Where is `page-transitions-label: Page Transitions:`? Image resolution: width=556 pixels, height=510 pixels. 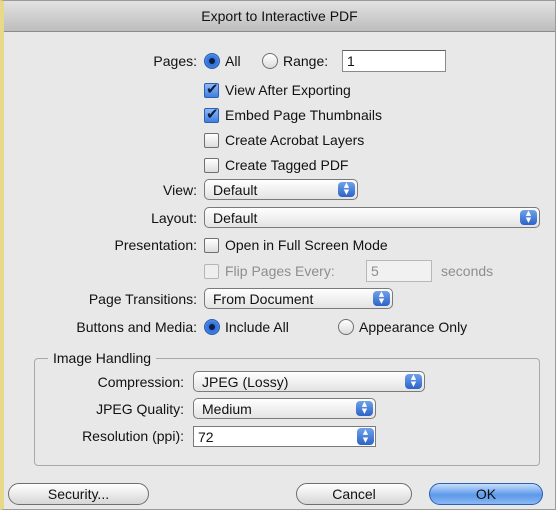
page-transitions-label: Page Transitions: is located at coordinates (142, 299).